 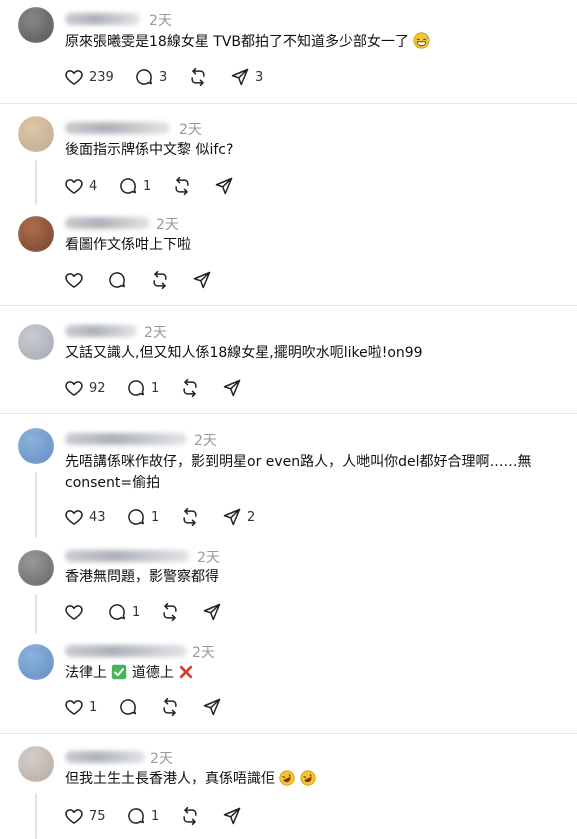 What do you see at coordinates (288, 255) in the screenshot?
I see `comment-item: 2天 看圖作文係咁上下啦` at bounding box center [288, 255].